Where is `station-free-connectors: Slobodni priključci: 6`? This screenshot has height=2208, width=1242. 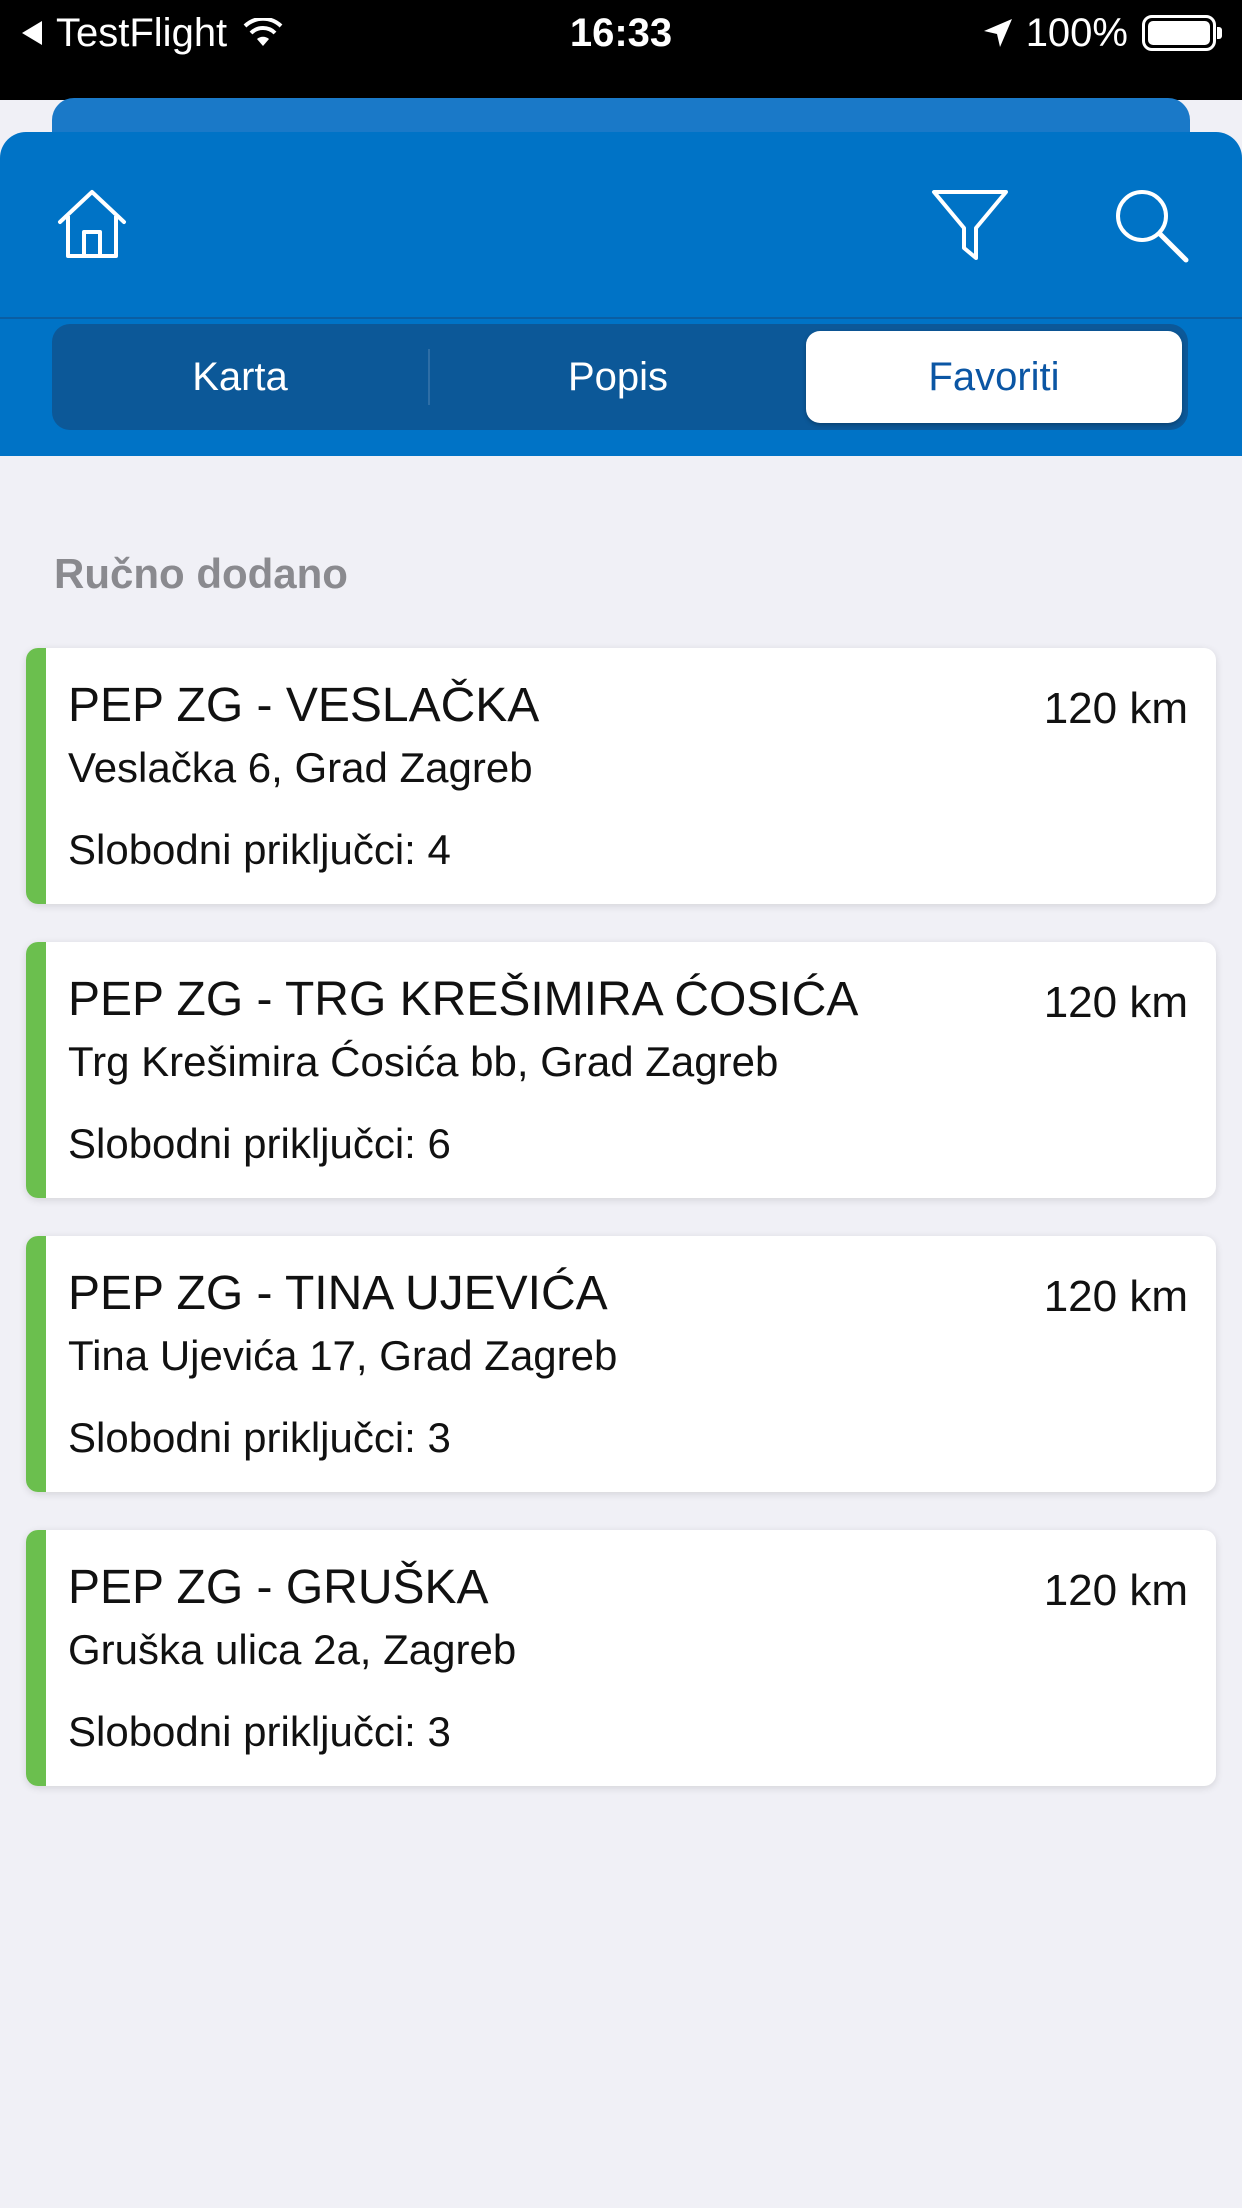
station-free-connectors: Slobodni priključci: 6 is located at coordinates (259, 1143).